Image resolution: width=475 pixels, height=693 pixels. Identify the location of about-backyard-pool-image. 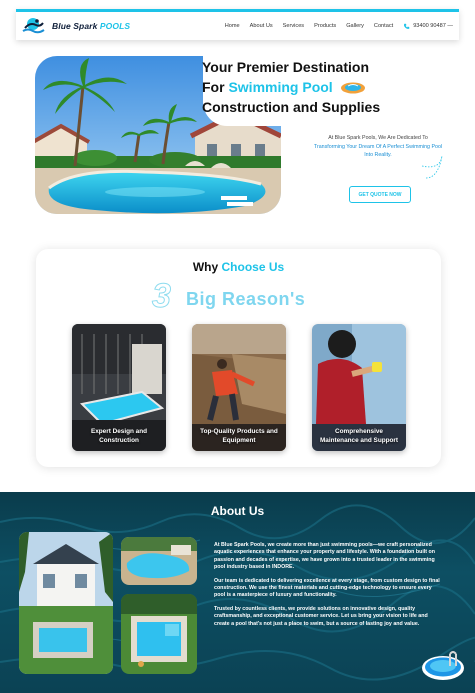
(159, 634).